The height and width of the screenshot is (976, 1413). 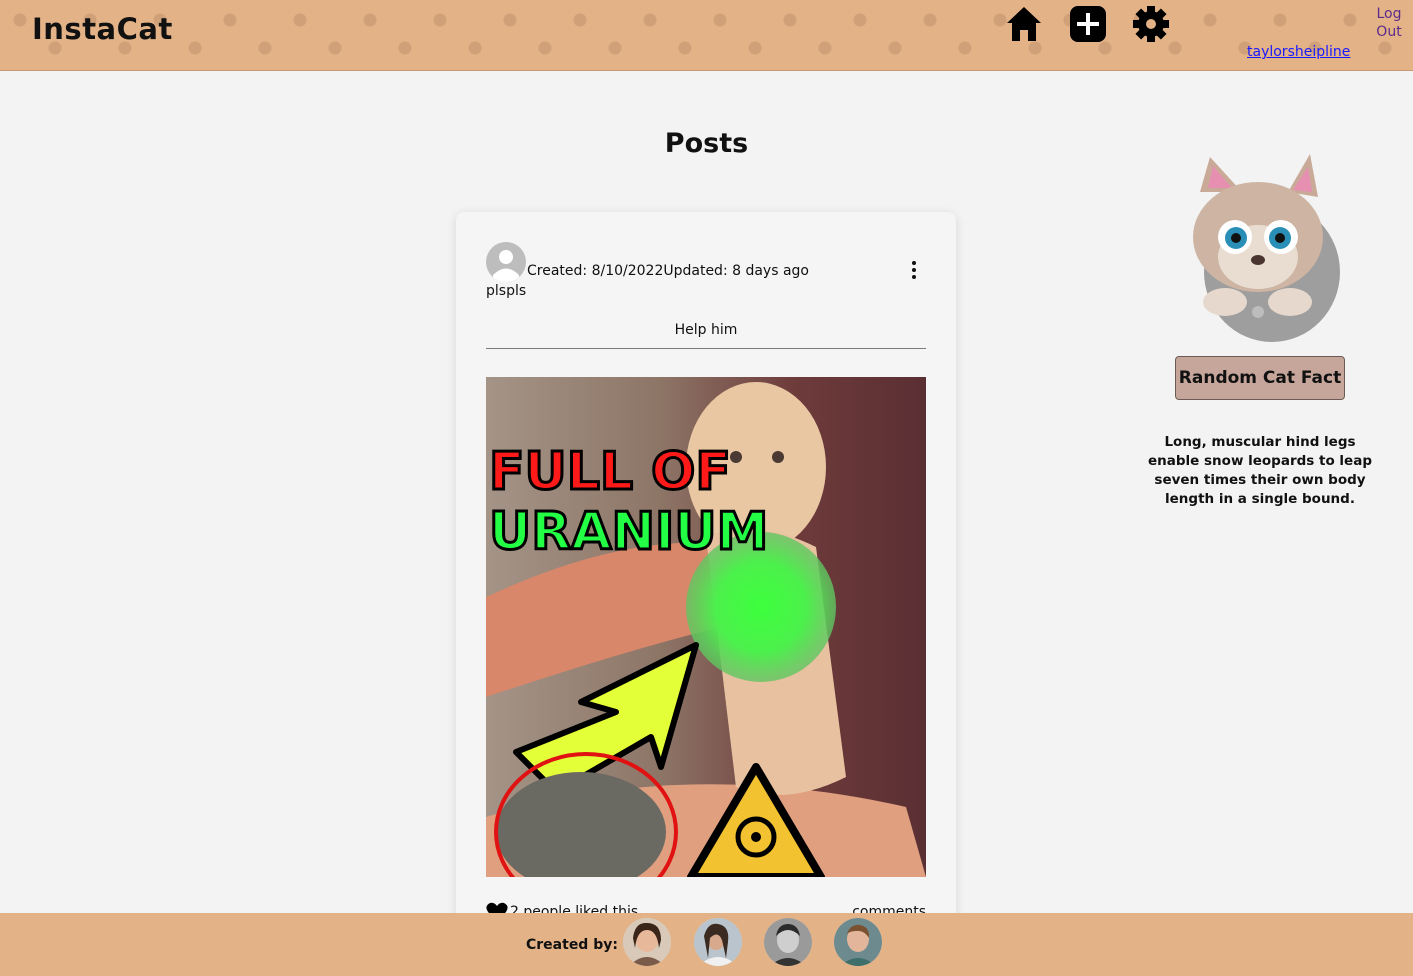 I want to click on more-options-icon, so click(x=914, y=270).